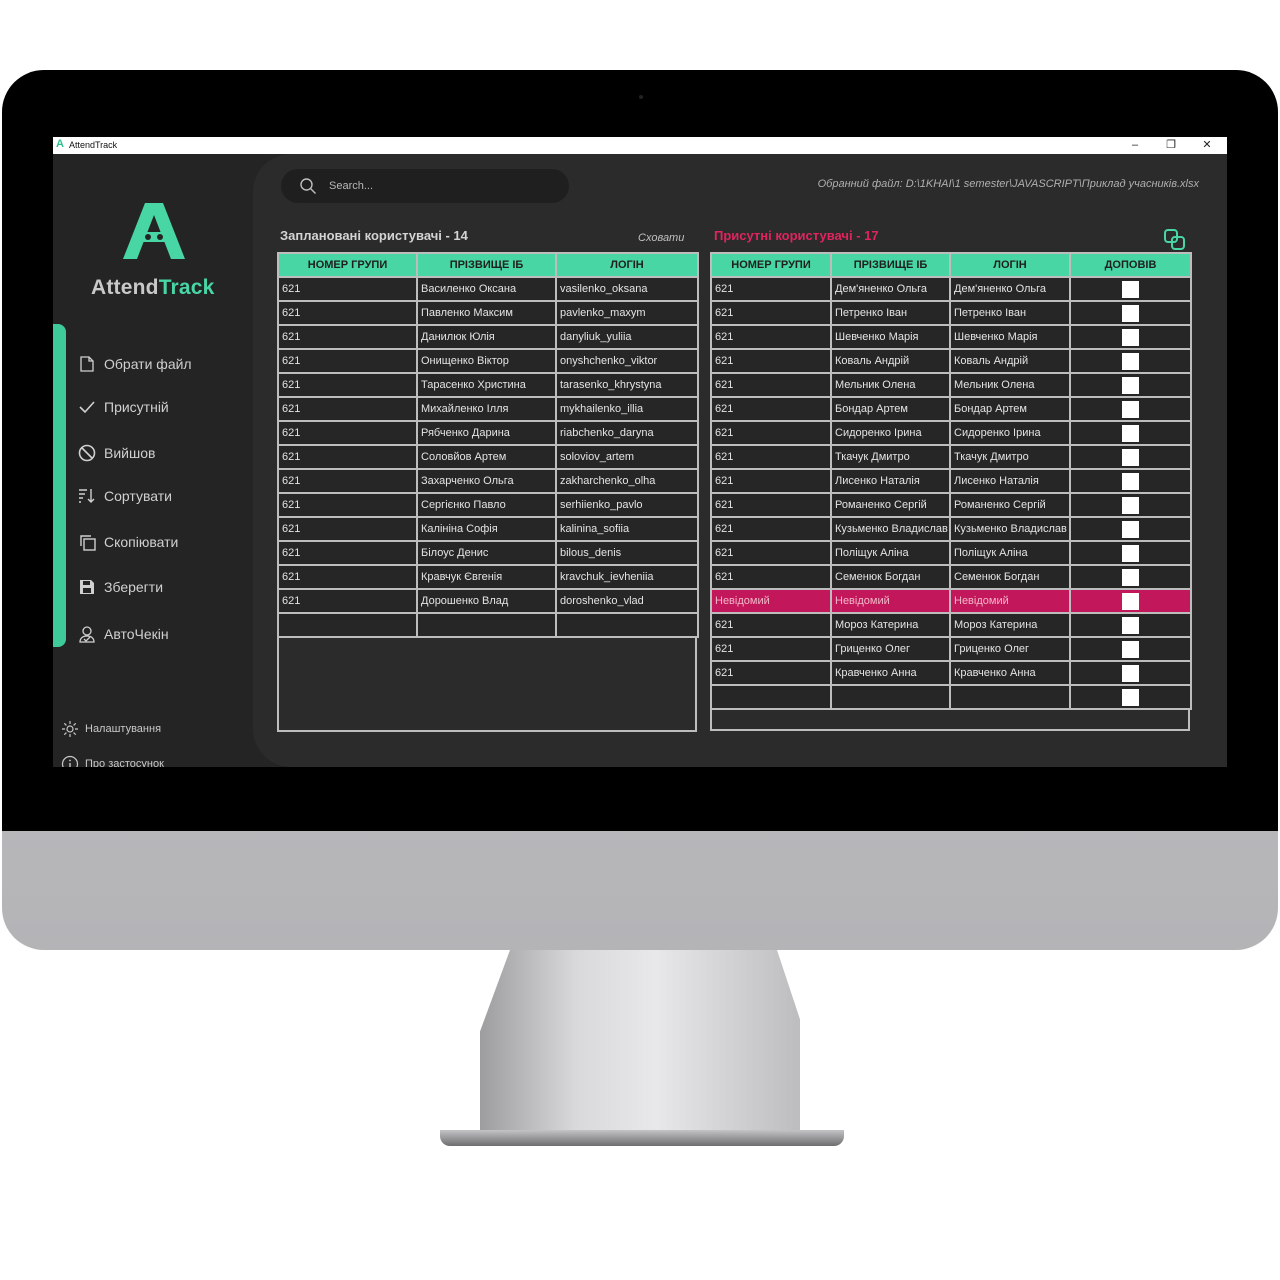 The image size is (1280, 1280). What do you see at coordinates (951, 457) in the screenshot?
I see `table-row: 621 Ткачук Дмитро Ткачук Дмитро` at bounding box center [951, 457].